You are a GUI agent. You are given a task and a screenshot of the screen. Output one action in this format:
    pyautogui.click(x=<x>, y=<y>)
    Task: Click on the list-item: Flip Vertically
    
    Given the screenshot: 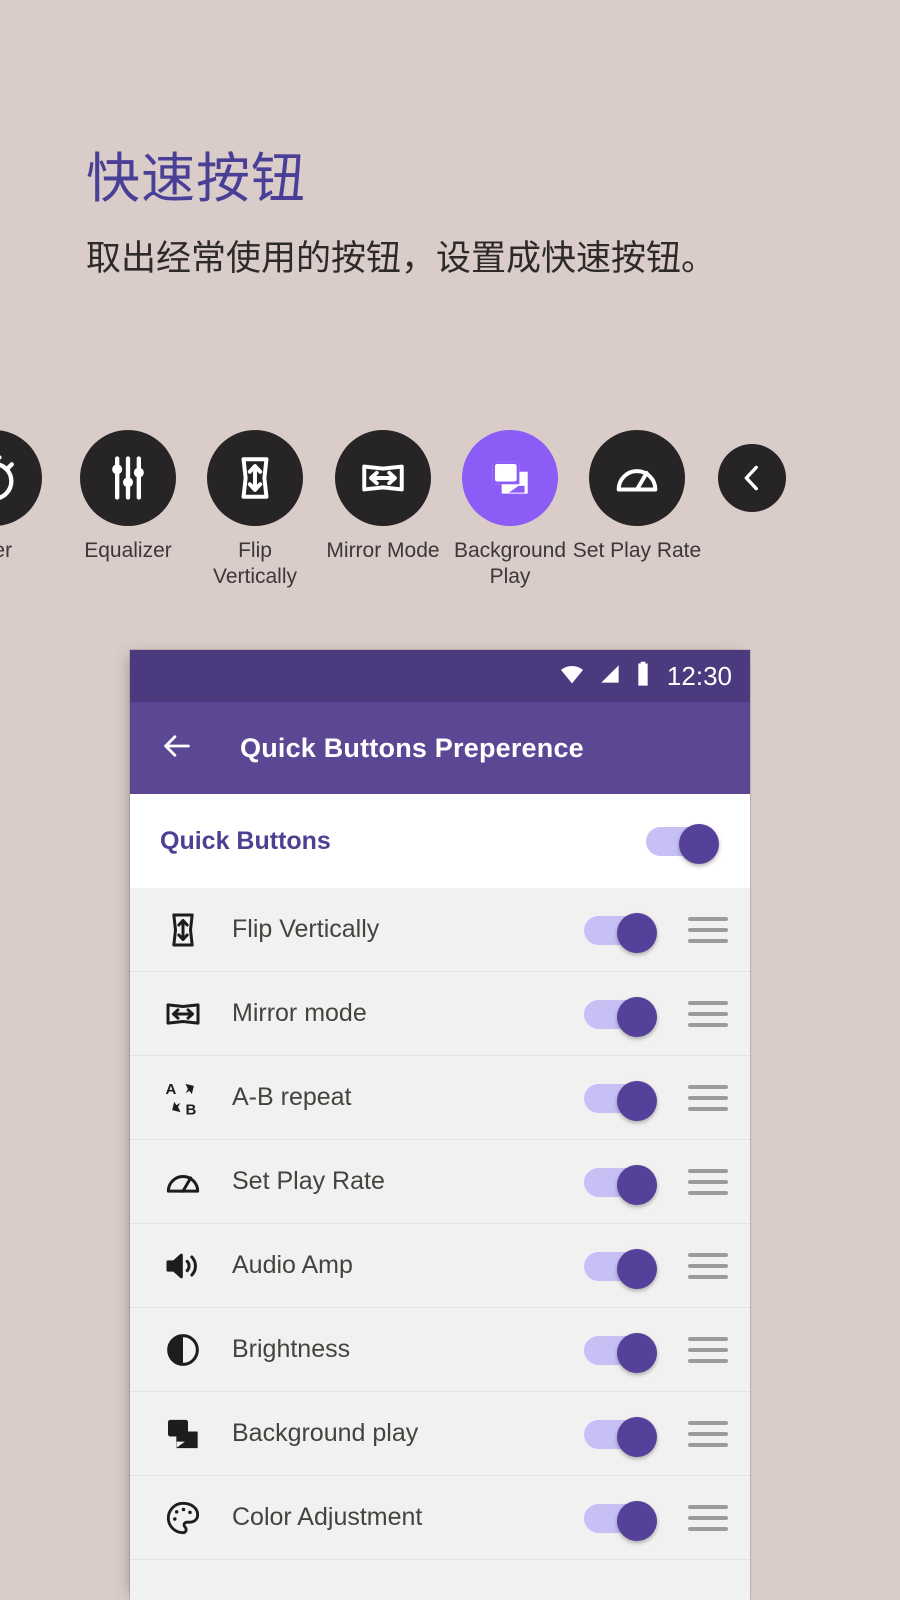 What is the action you would take?
    pyautogui.click(x=440, y=930)
    